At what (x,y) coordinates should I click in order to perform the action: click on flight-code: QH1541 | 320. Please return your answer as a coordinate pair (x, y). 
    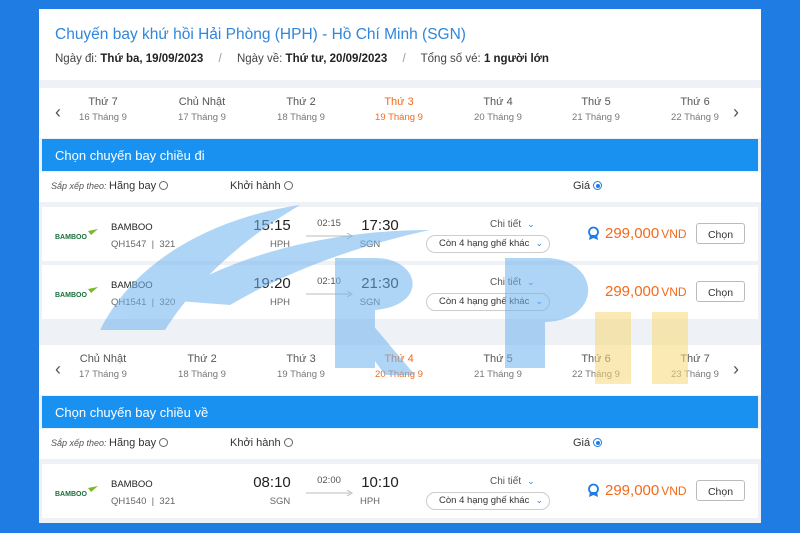
    Looking at the image, I should click on (143, 302).